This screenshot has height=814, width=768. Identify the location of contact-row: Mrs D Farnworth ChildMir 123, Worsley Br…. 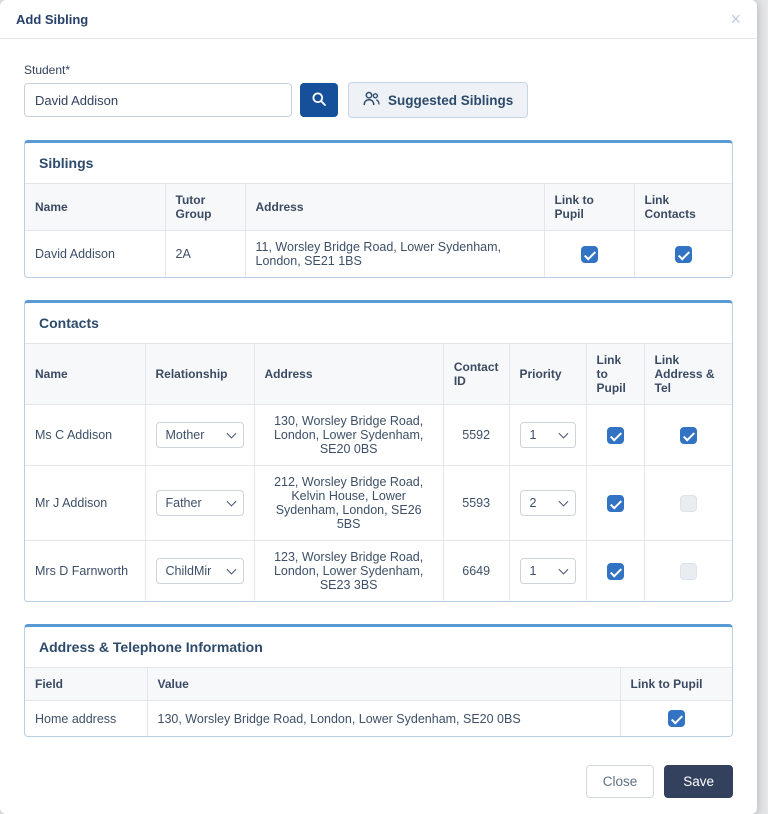
(378, 570).